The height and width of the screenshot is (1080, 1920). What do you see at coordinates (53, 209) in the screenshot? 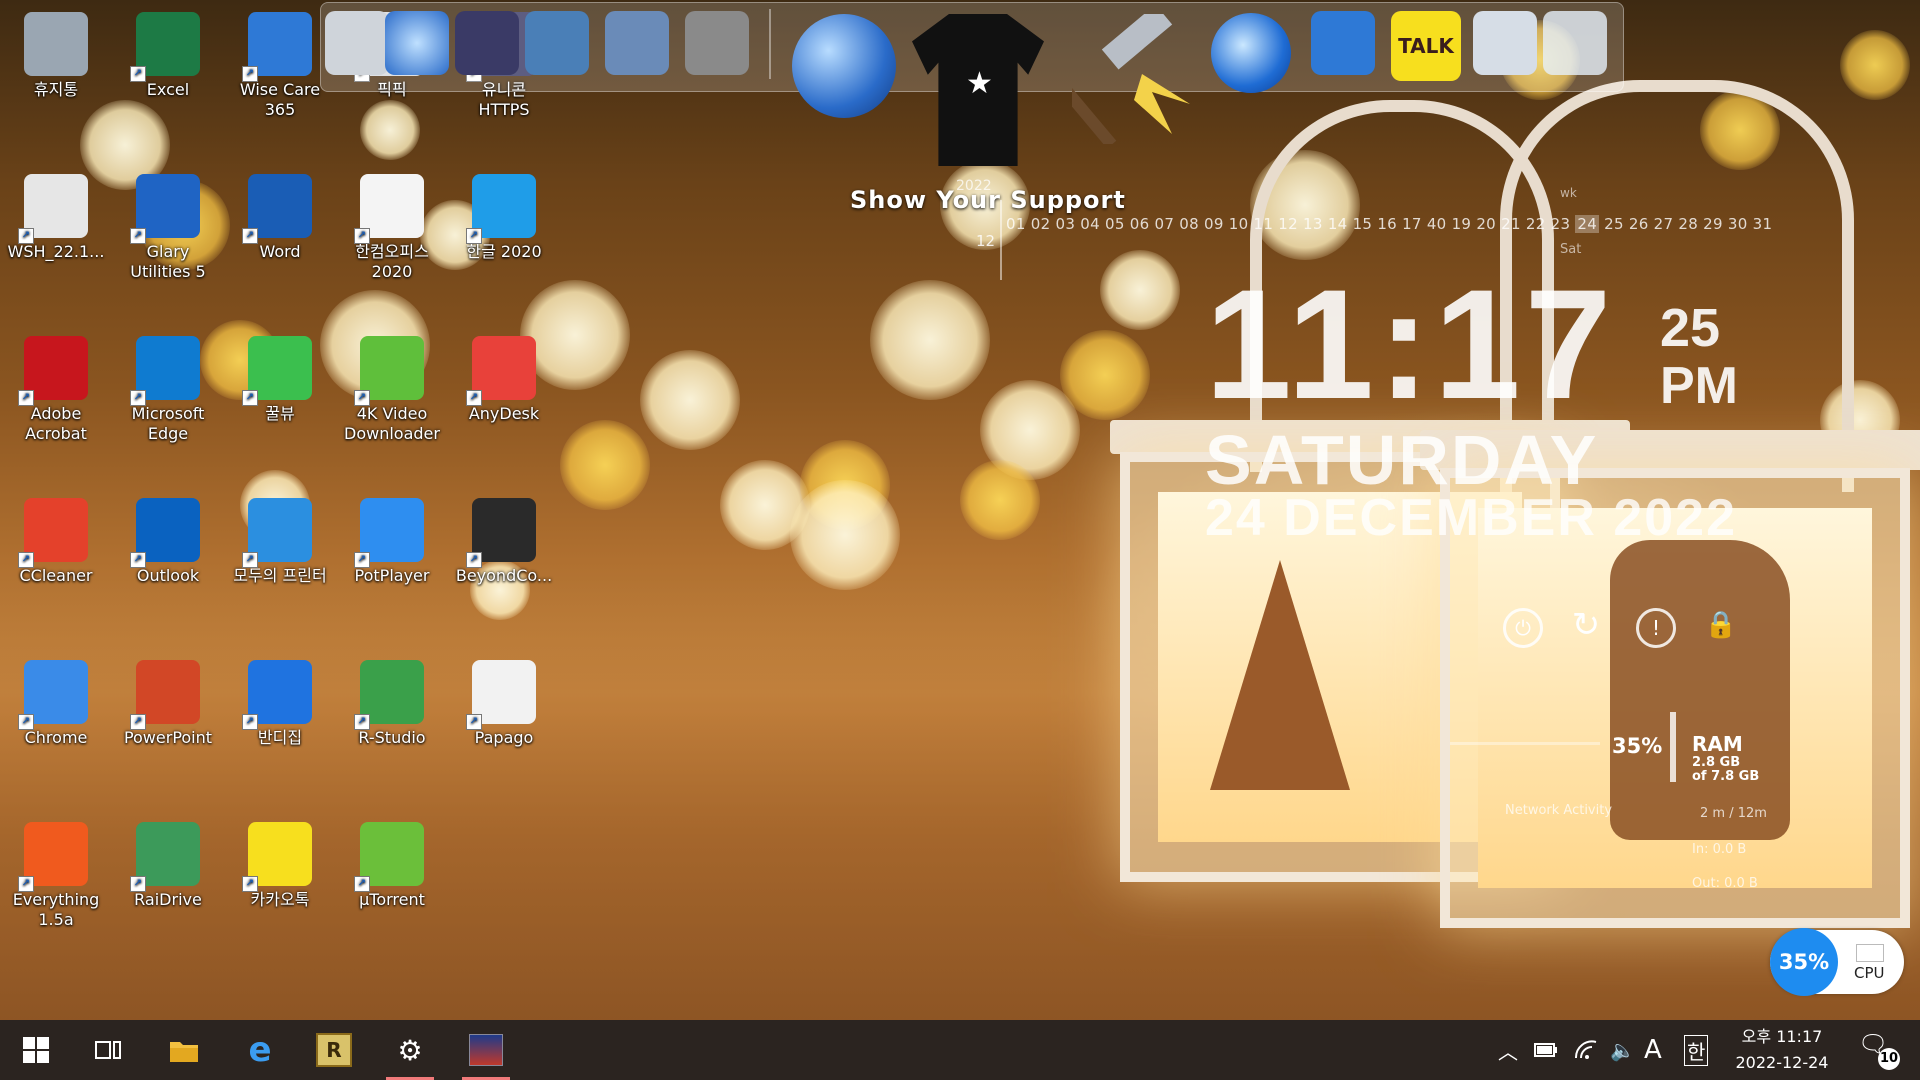
I see `disk-image-icon: ↗` at bounding box center [53, 209].